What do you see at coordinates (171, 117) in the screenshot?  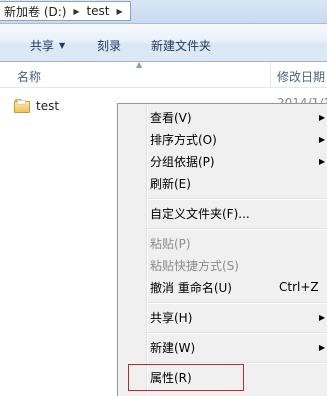 I see `menu-item-view: 查看(V)` at bounding box center [171, 117].